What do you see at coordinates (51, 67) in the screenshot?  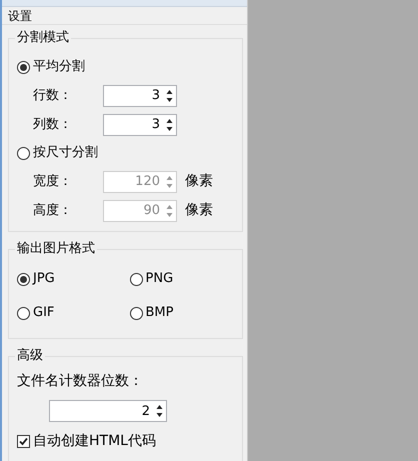 I see `radio-option: 平均分割` at bounding box center [51, 67].